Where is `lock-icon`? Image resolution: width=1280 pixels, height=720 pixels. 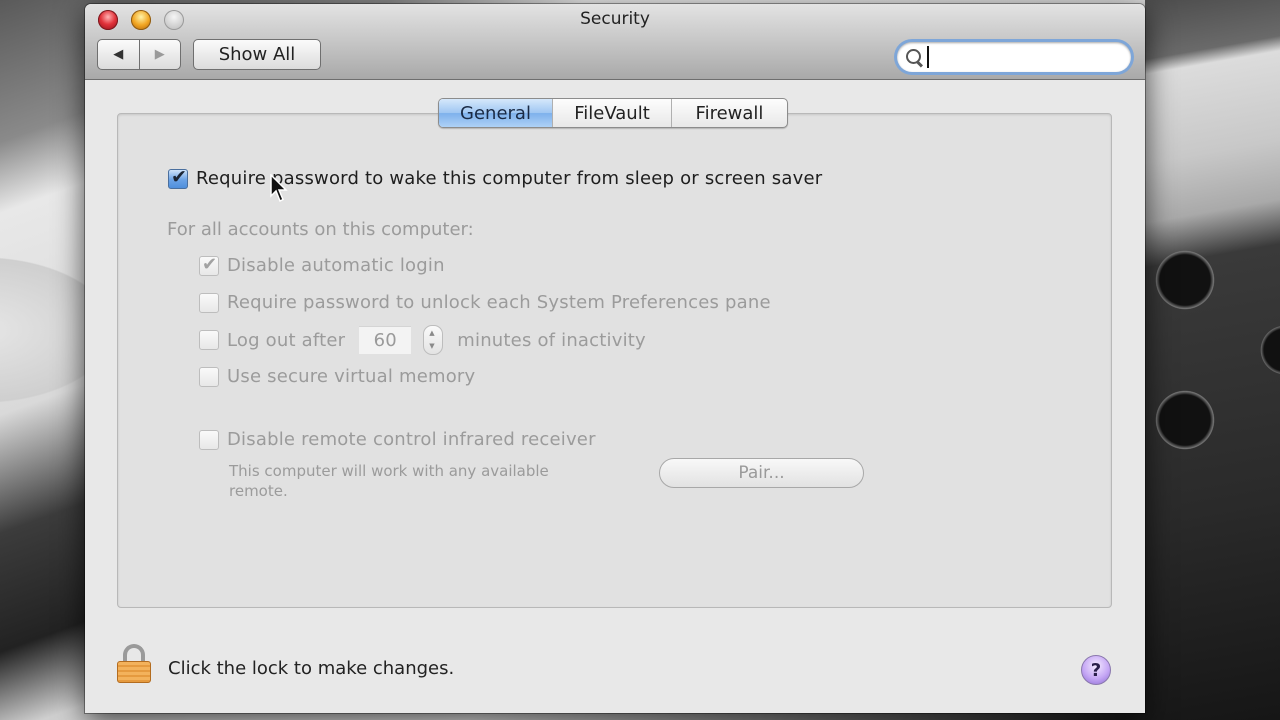 lock-icon is located at coordinates (134, 664).